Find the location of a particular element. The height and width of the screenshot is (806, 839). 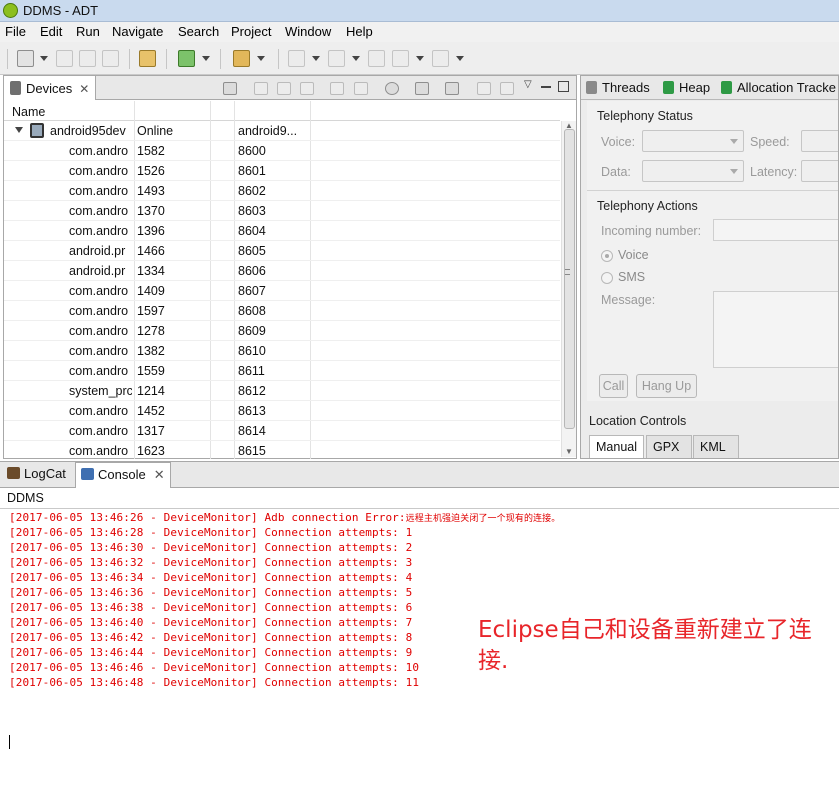

view-menu-icon: ▽ is located at coordinates (528, 84).